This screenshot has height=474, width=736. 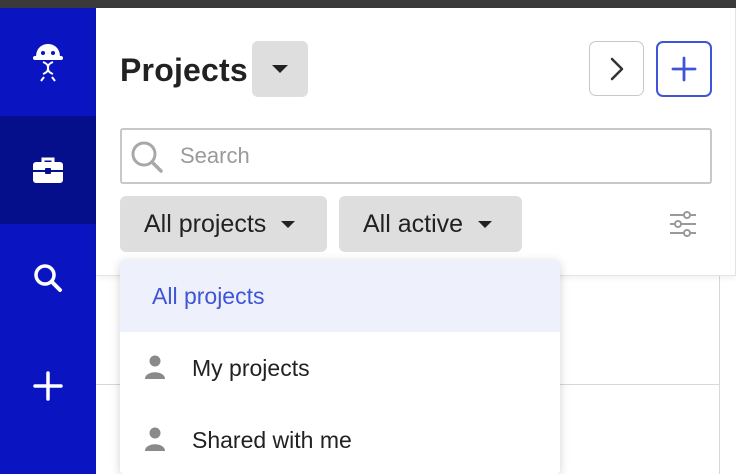 I want to click on scope-filter-dropdown: All projects, so click(x=223, y=224).